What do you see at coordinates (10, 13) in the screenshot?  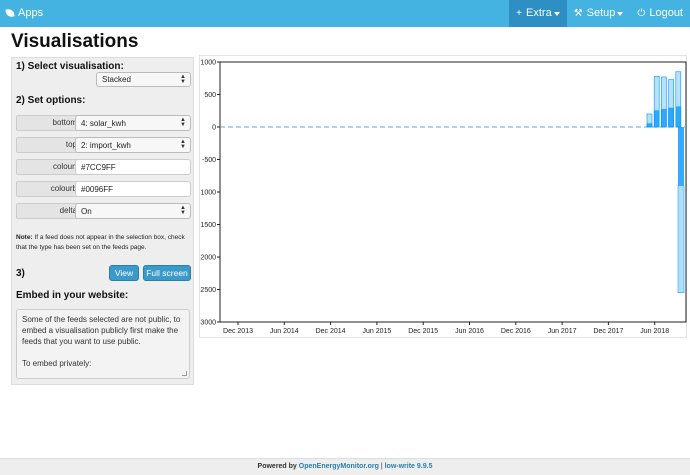 I see `leaf-icon` at bounding box center [10, 13].